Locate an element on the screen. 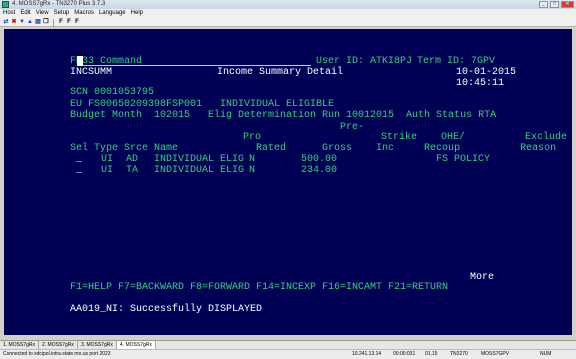  income-gross: 500.00 is located at coordinates (319, 159).